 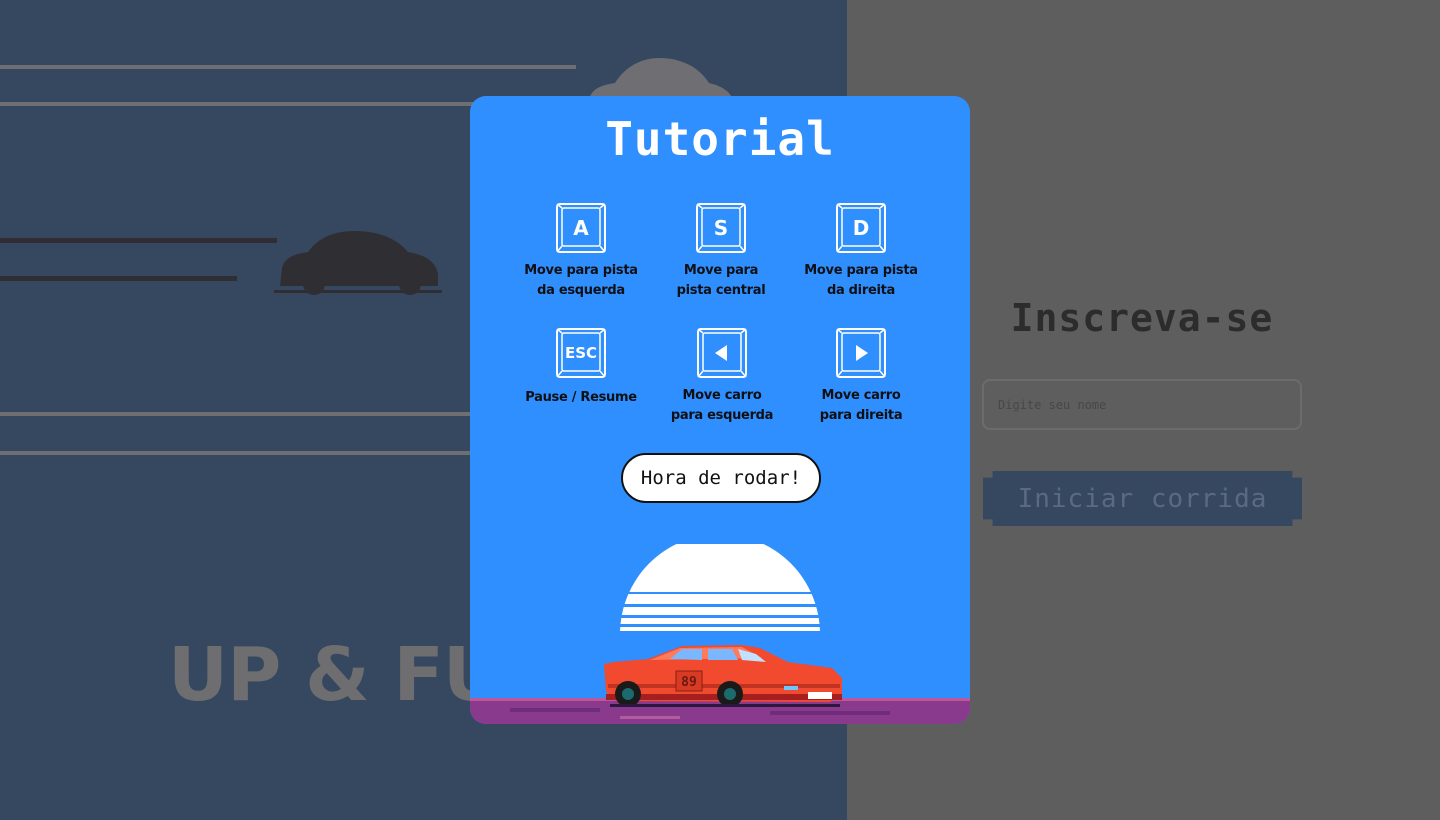 What do you see at coordinates (1142, 404) in the screenshot?
I see `name-input` at bounding box center [1142, 404].